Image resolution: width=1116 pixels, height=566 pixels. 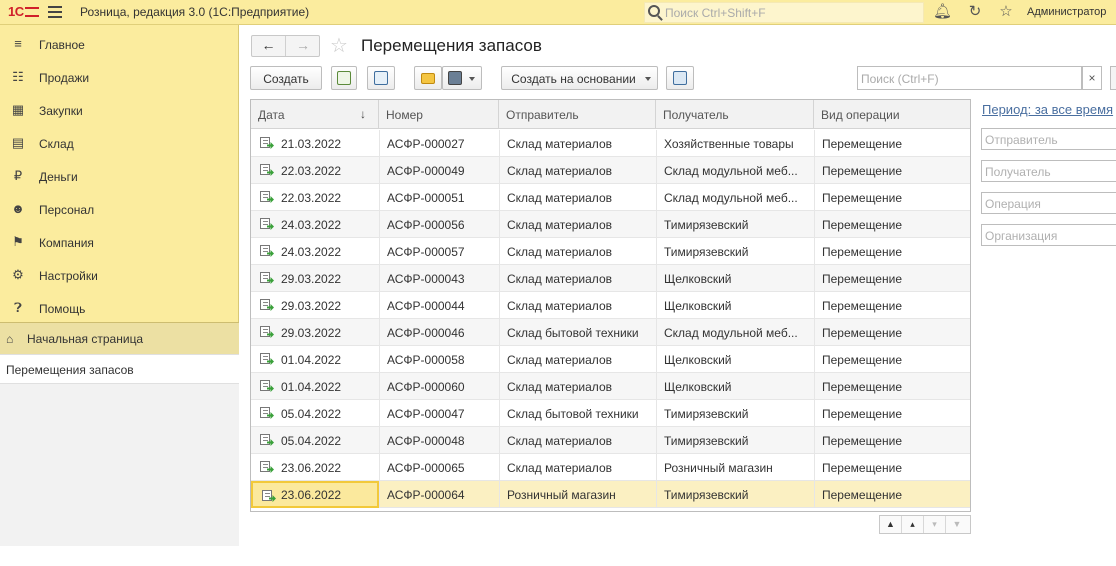 I want to click on post-document-button, so click(x=381, y=78).